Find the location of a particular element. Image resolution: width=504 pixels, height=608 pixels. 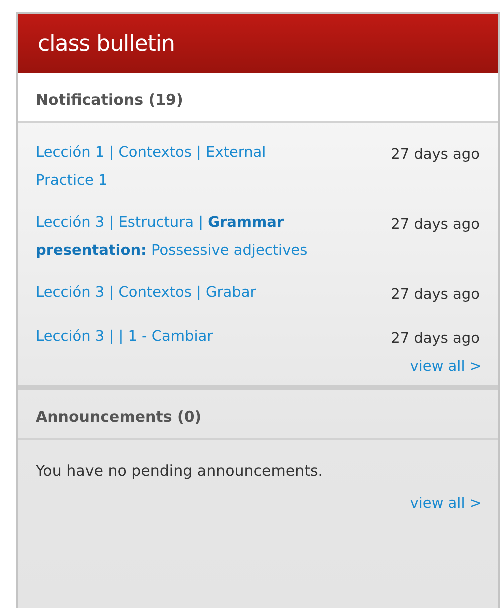

notification-link: Lección 3 | | 1 - Cambiar is located at coordinates (181, 337).